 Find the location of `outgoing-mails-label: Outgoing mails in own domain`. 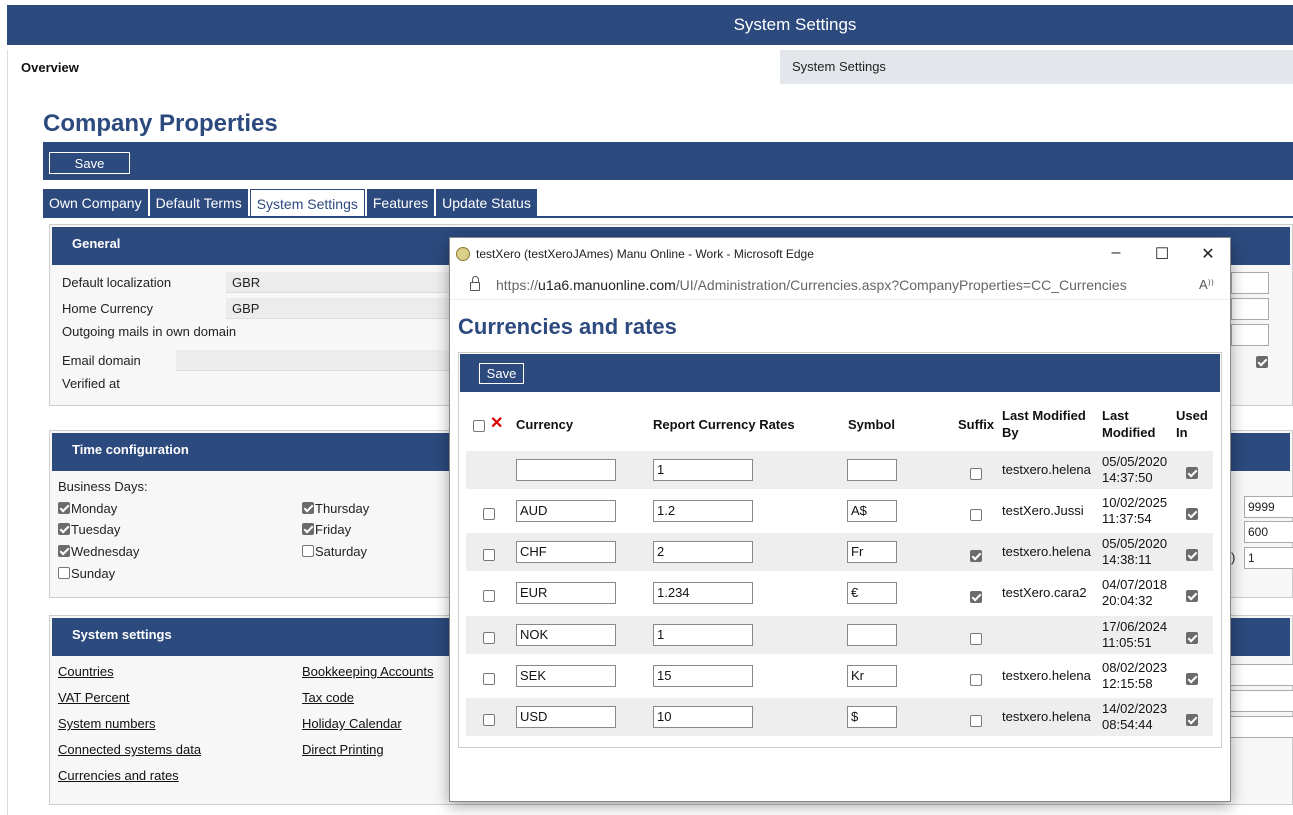

outgoing-mails-label: Outgoing mails in own domain is located at coordinates (149, 331).